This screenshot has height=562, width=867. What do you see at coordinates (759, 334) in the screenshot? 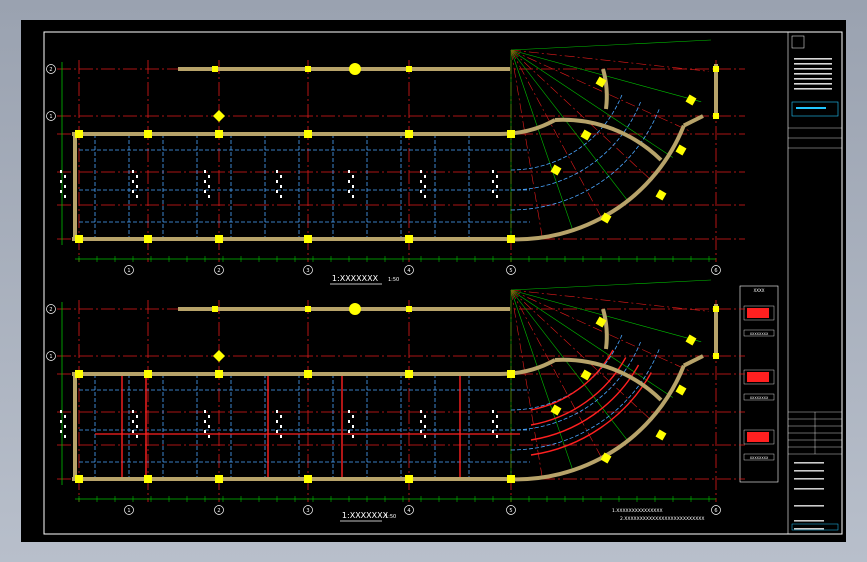
I see `legend-item-label: XXXXXXXX` at bounding box center [759, 334].